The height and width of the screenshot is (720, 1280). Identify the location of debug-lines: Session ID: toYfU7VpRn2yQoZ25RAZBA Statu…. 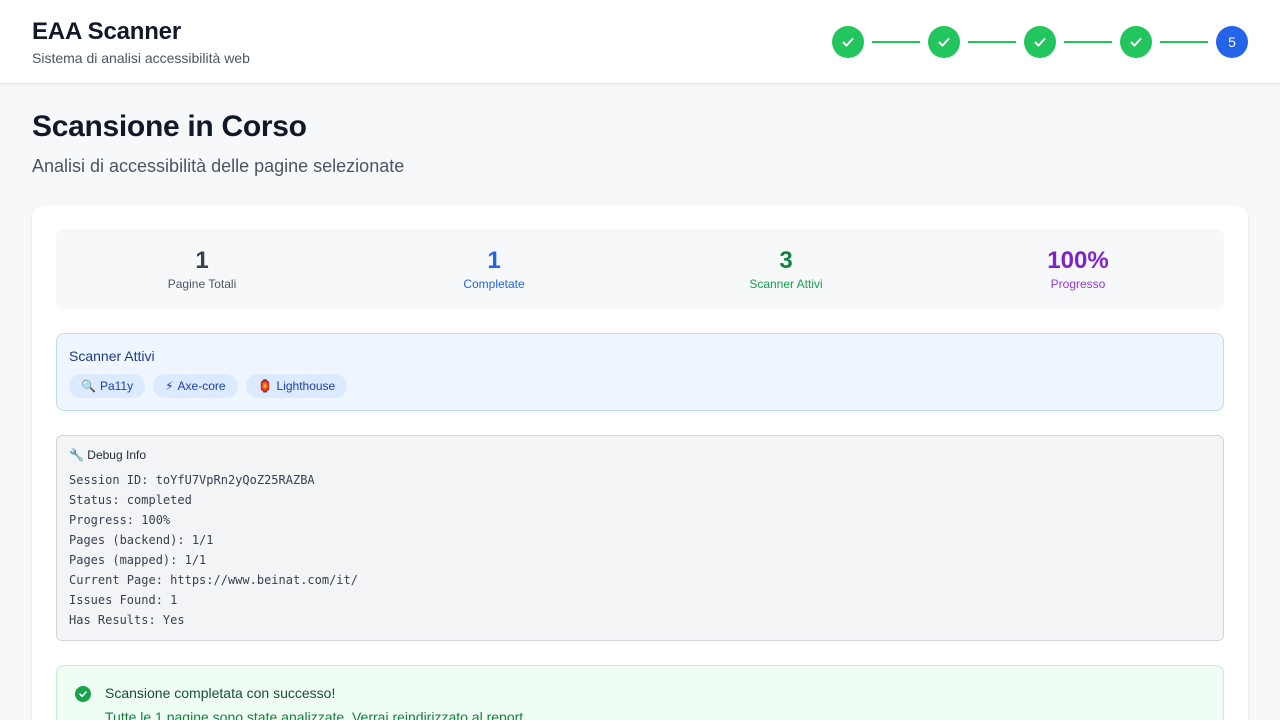
(213, 552).